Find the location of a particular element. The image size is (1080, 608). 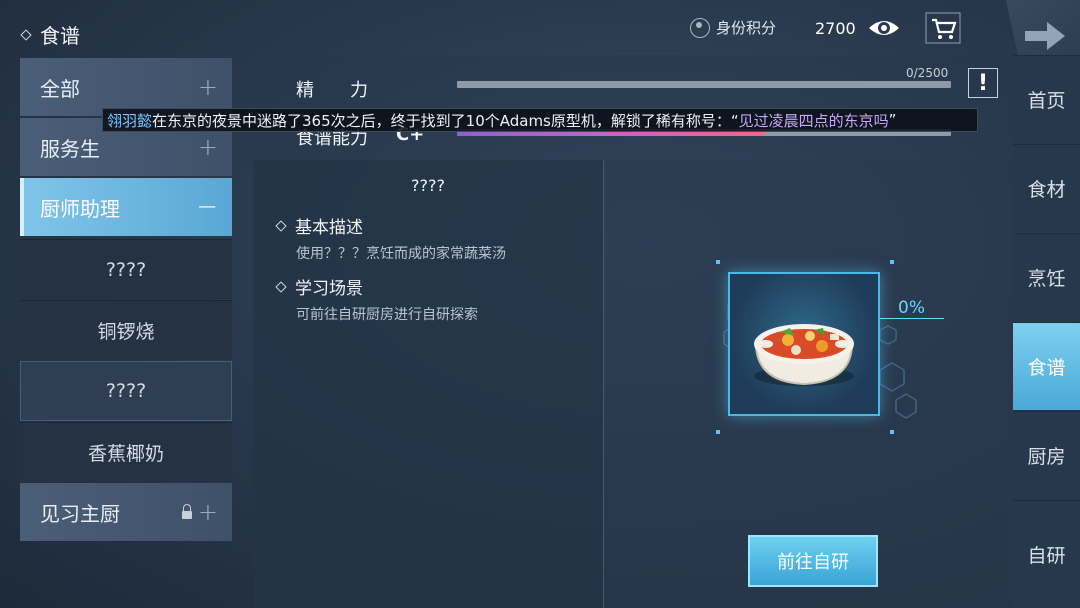

recipe-item-label: 铜锣烧 is located at coordinates (126, 332).